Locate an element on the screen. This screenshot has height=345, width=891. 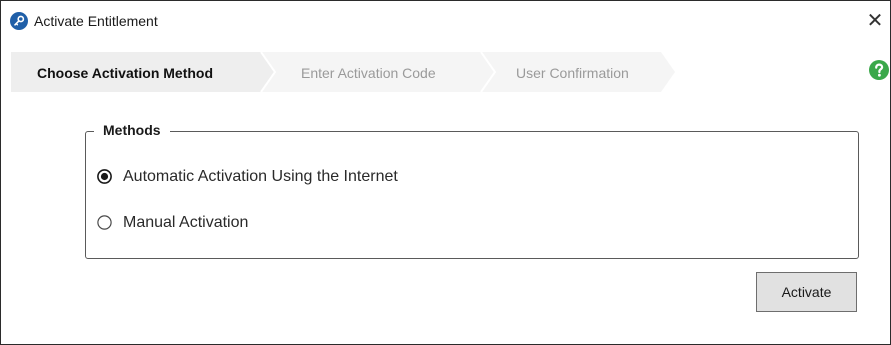
radio-unselected-icon is located at coordinates (104, 222).